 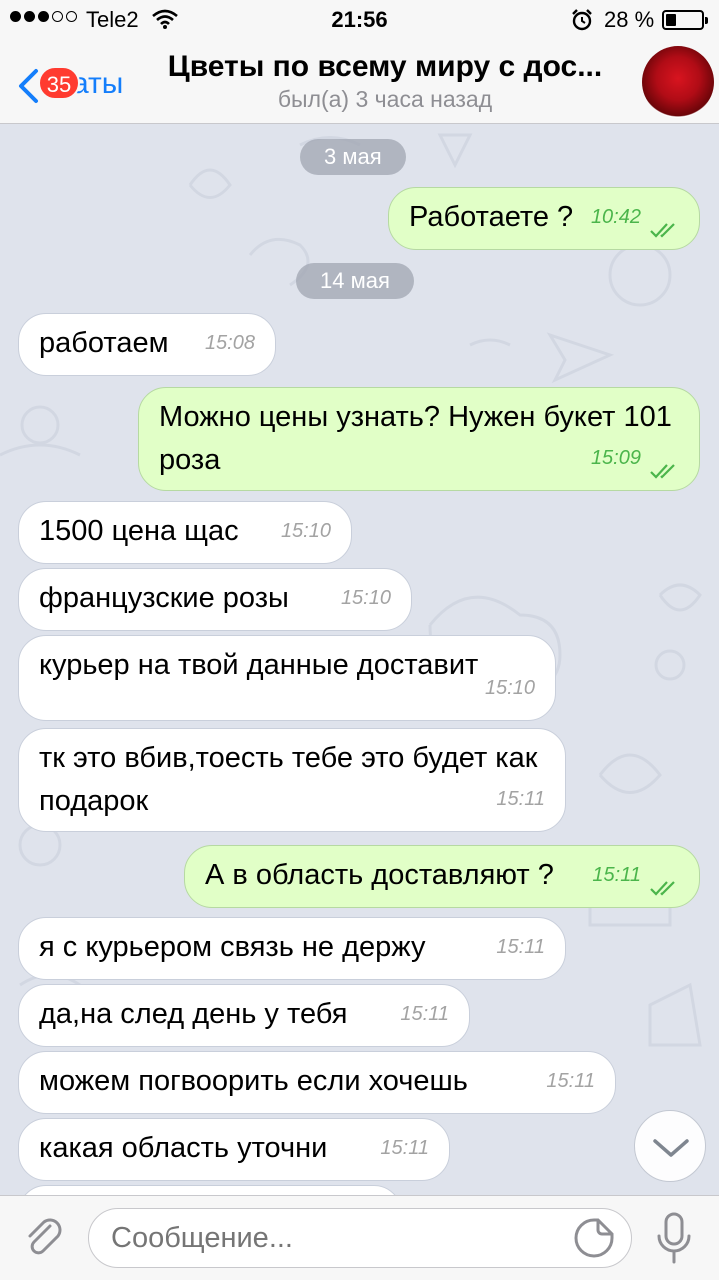 I want to click on chevron-left-icon, so click(x=28, y=86).